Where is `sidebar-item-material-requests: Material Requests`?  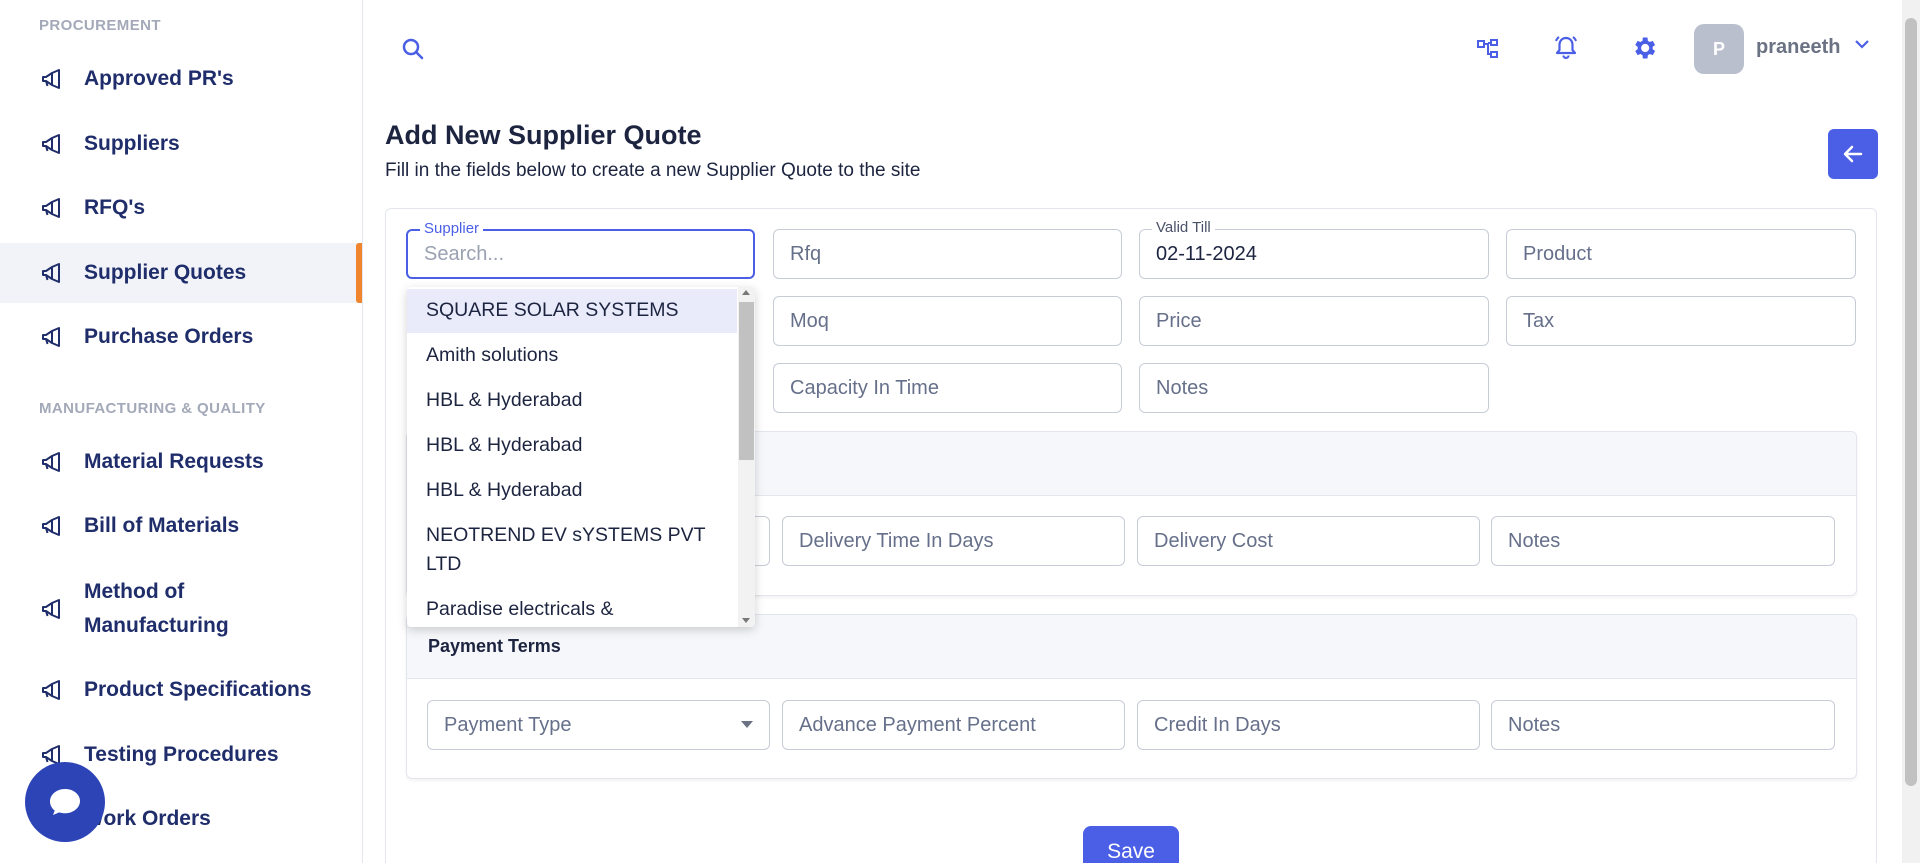
sidebar-item-material-requests: Material Requests is located at coordinates (181, 462).